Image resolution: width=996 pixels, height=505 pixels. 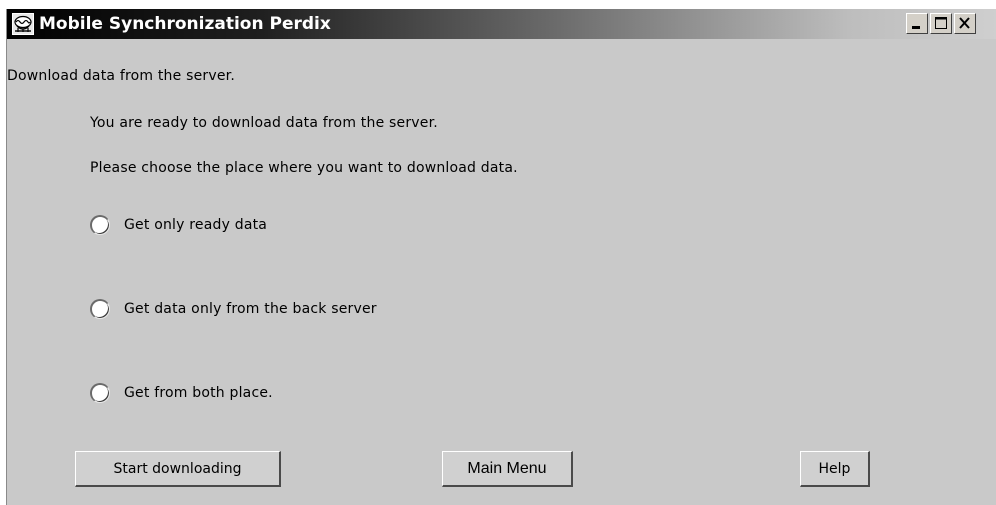 I want to click on help-button: Help, so click(x=835, y=469).